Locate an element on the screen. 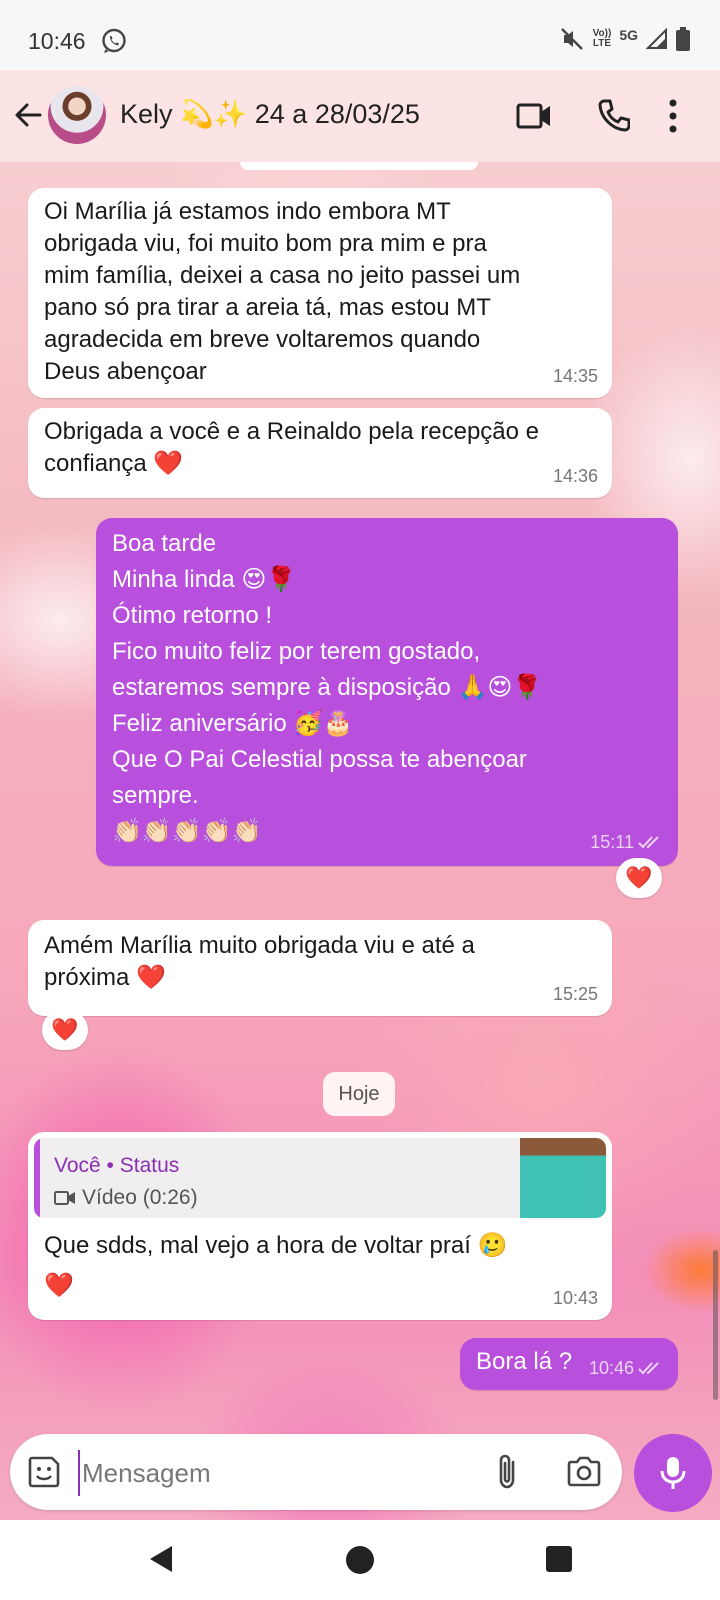 The width and height of the screenshot is (720, 1600). message-time: 15:11 is located at coordinates (612, 842).